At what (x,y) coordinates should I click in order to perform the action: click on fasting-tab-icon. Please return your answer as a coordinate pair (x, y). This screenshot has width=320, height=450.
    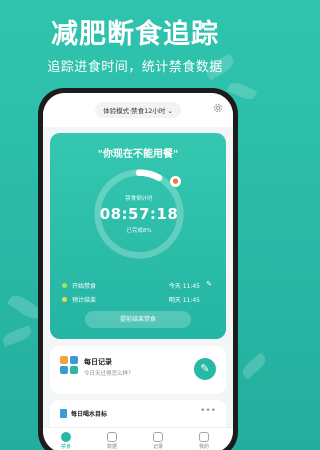
    Looking at the image, I should click on (66, 437).